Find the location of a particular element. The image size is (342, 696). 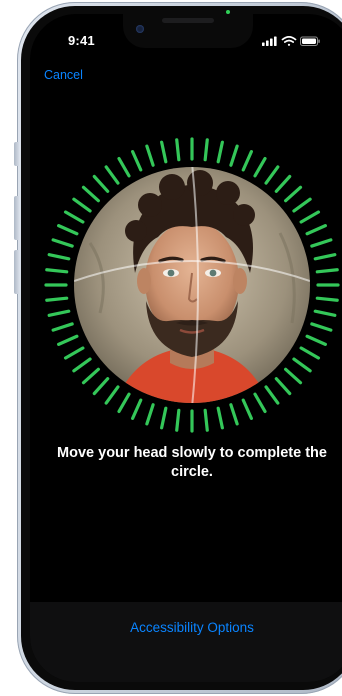

camera-in-use-indicator is located at coordinates (228, 12).